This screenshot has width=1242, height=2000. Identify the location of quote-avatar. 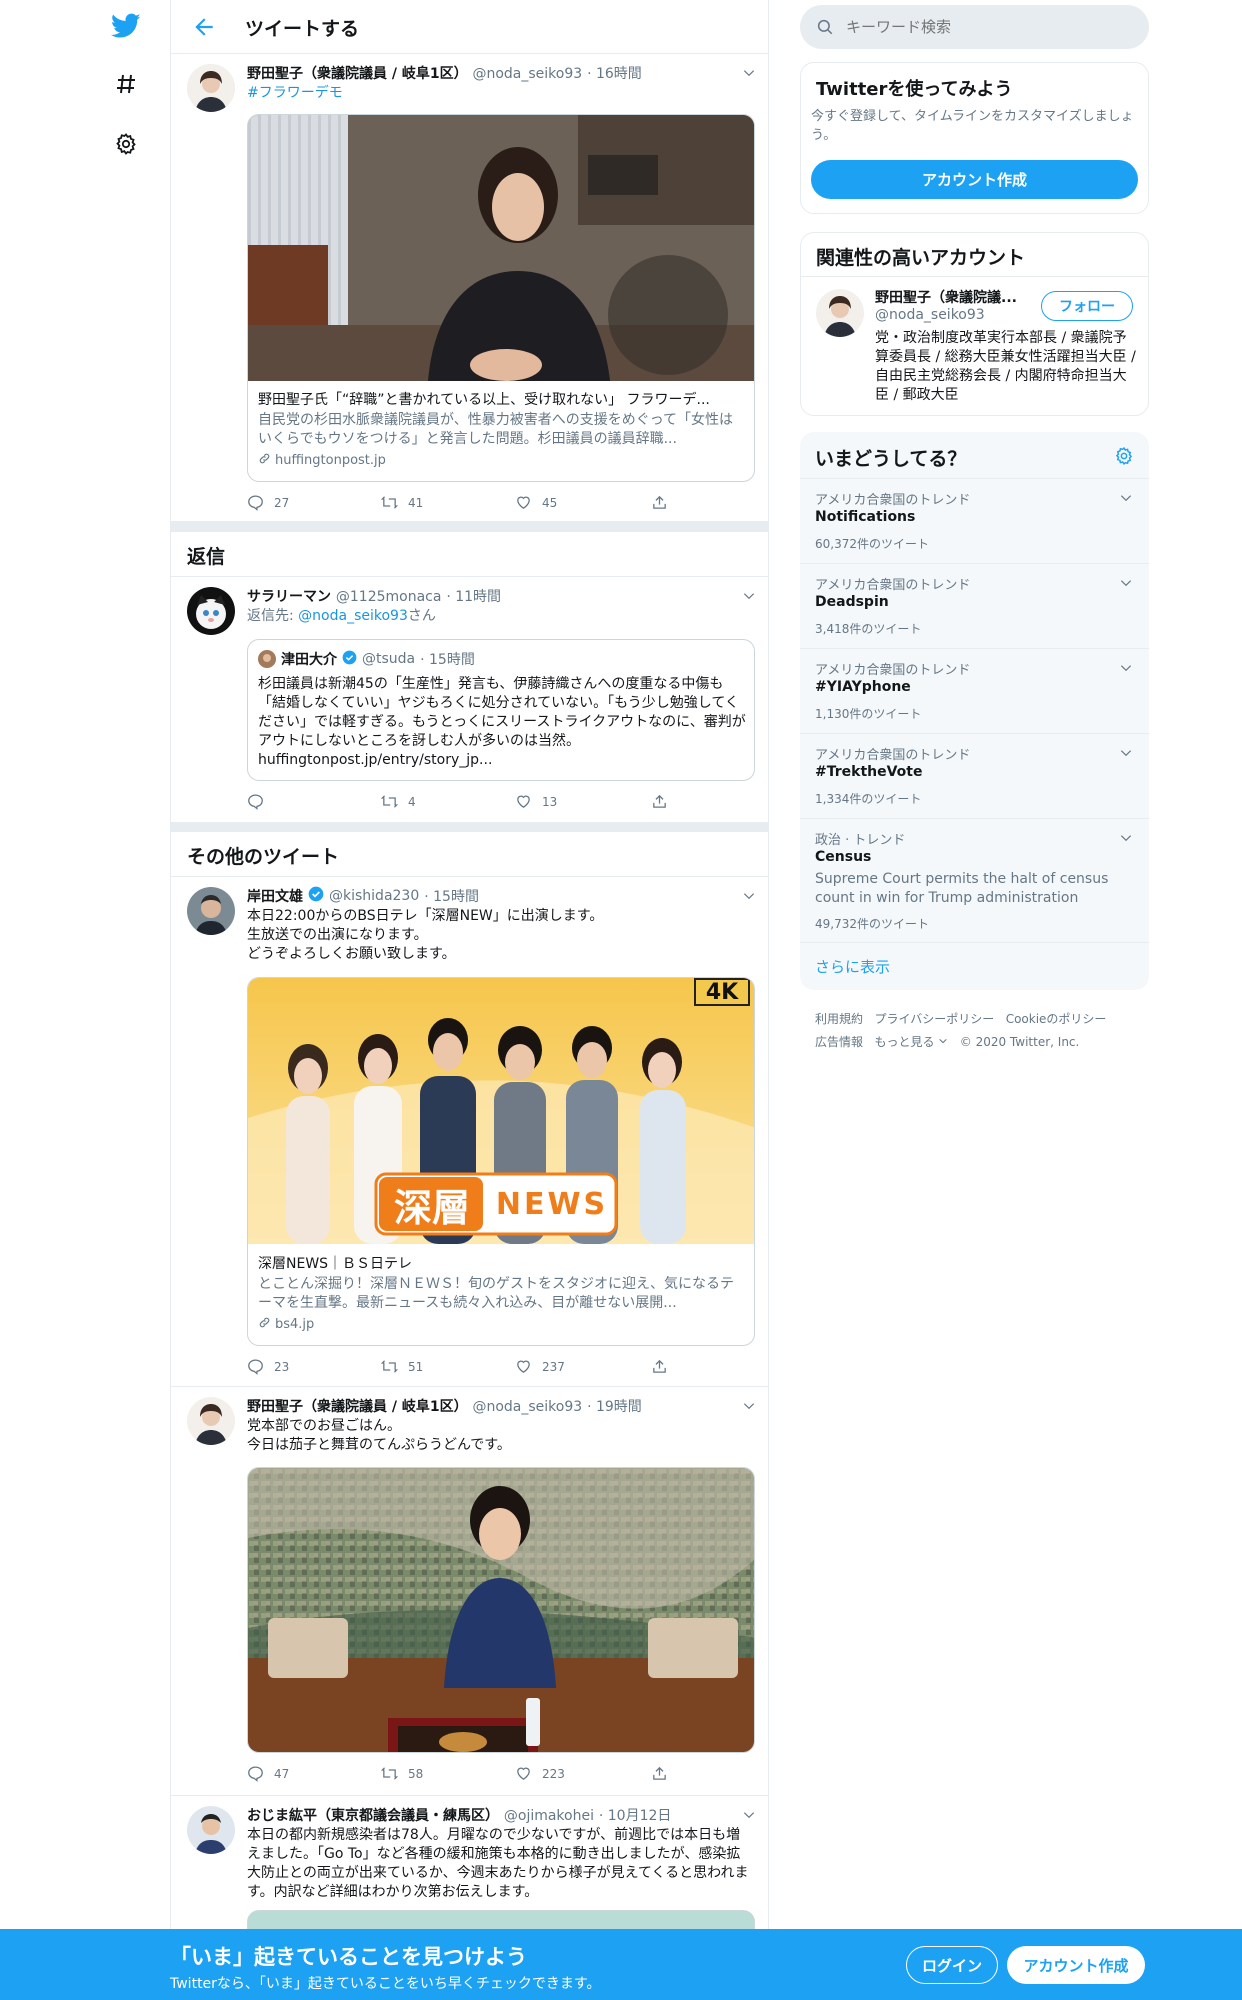
(267, 659).